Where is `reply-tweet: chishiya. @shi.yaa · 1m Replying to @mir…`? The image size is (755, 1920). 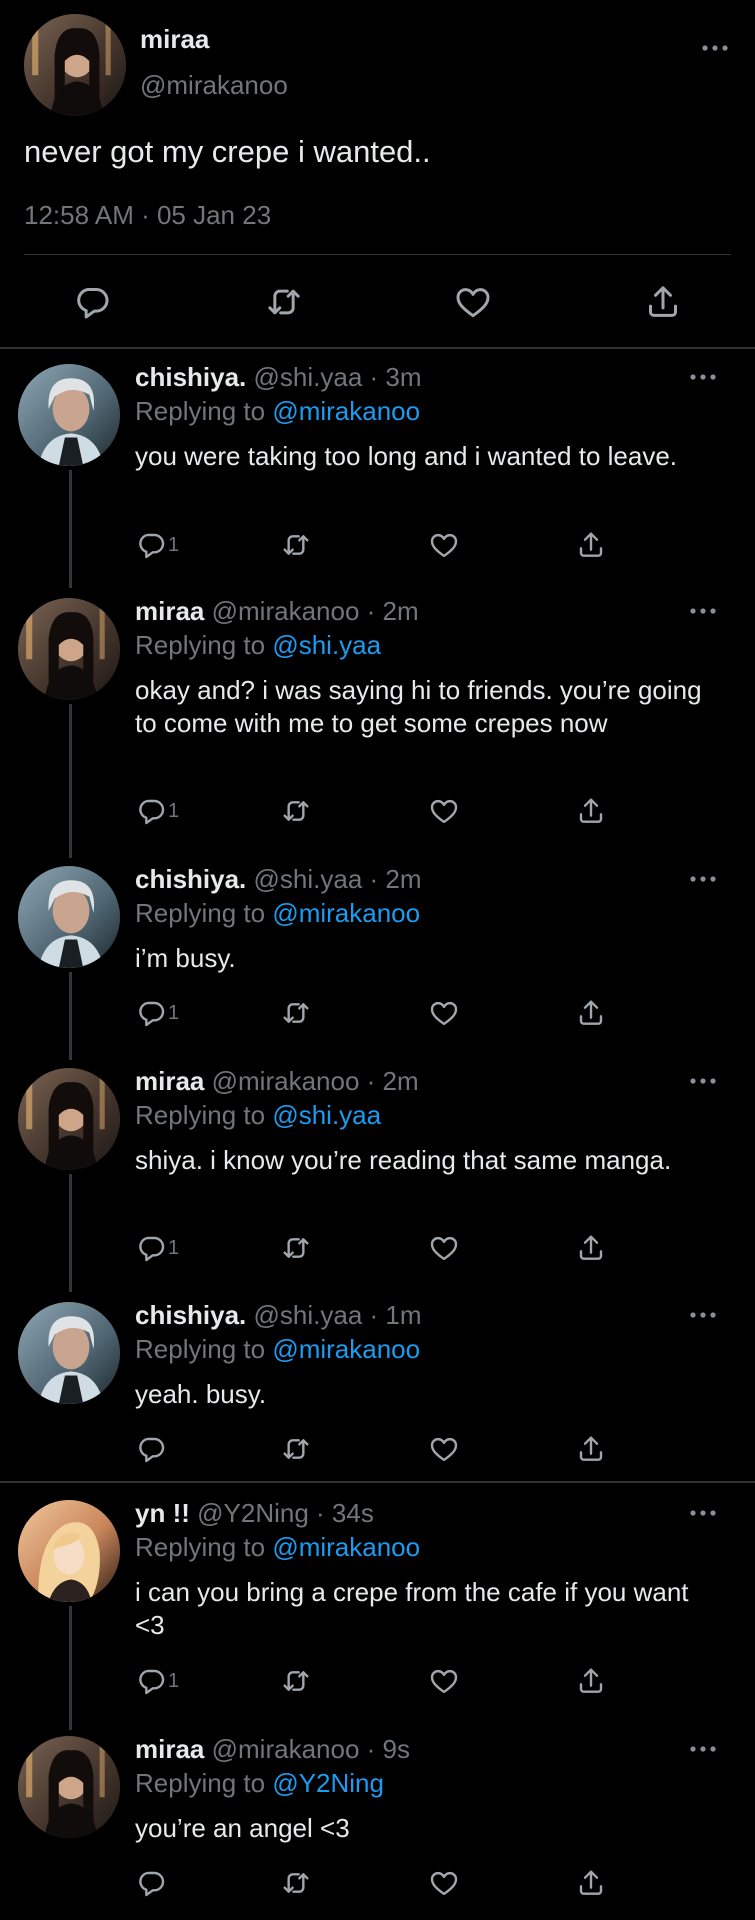
reply-tweet: chishiya. @shi.yaa · 1m Replying to @mir… is located at coordinates (377, 1385).